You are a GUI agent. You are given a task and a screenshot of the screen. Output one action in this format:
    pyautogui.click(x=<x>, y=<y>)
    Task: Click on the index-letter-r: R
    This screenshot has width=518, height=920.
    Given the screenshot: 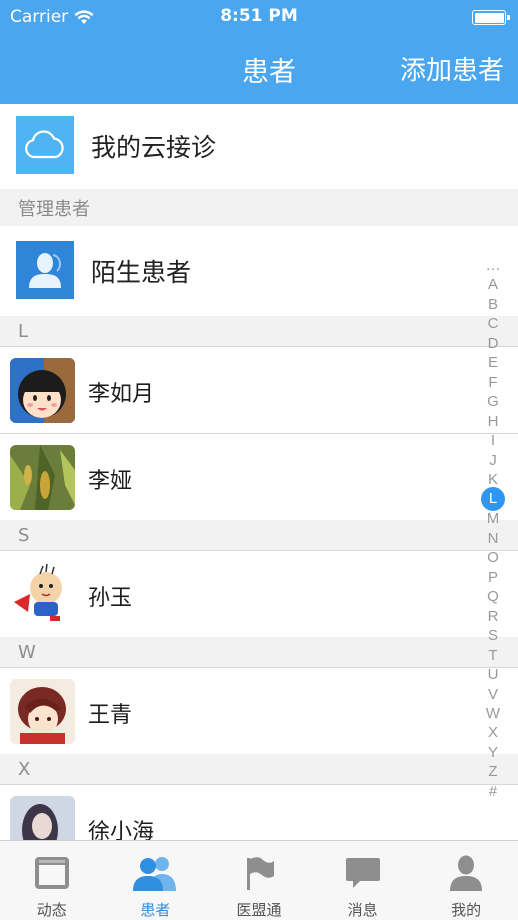 What is the action you would take?
    pyautogui.click(x=493, y=616)
    